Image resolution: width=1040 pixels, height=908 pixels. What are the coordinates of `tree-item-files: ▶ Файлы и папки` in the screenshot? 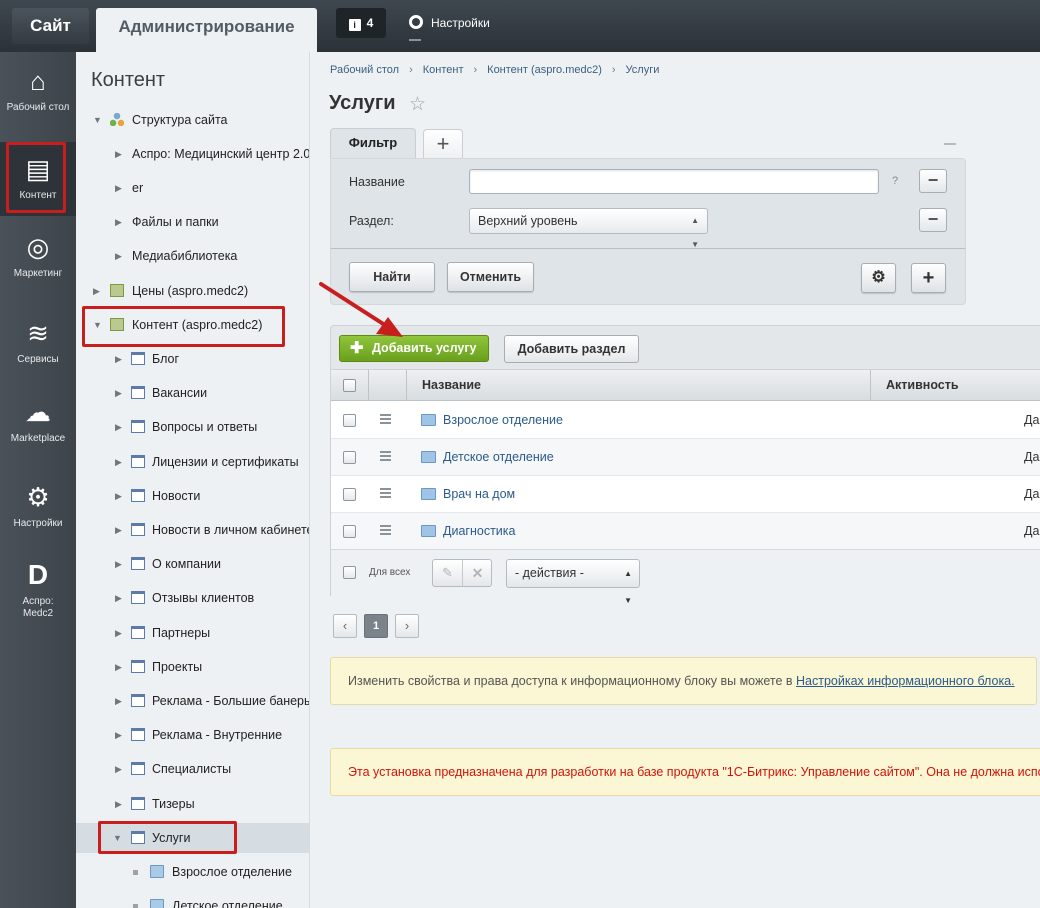 It's located at (192, 222).